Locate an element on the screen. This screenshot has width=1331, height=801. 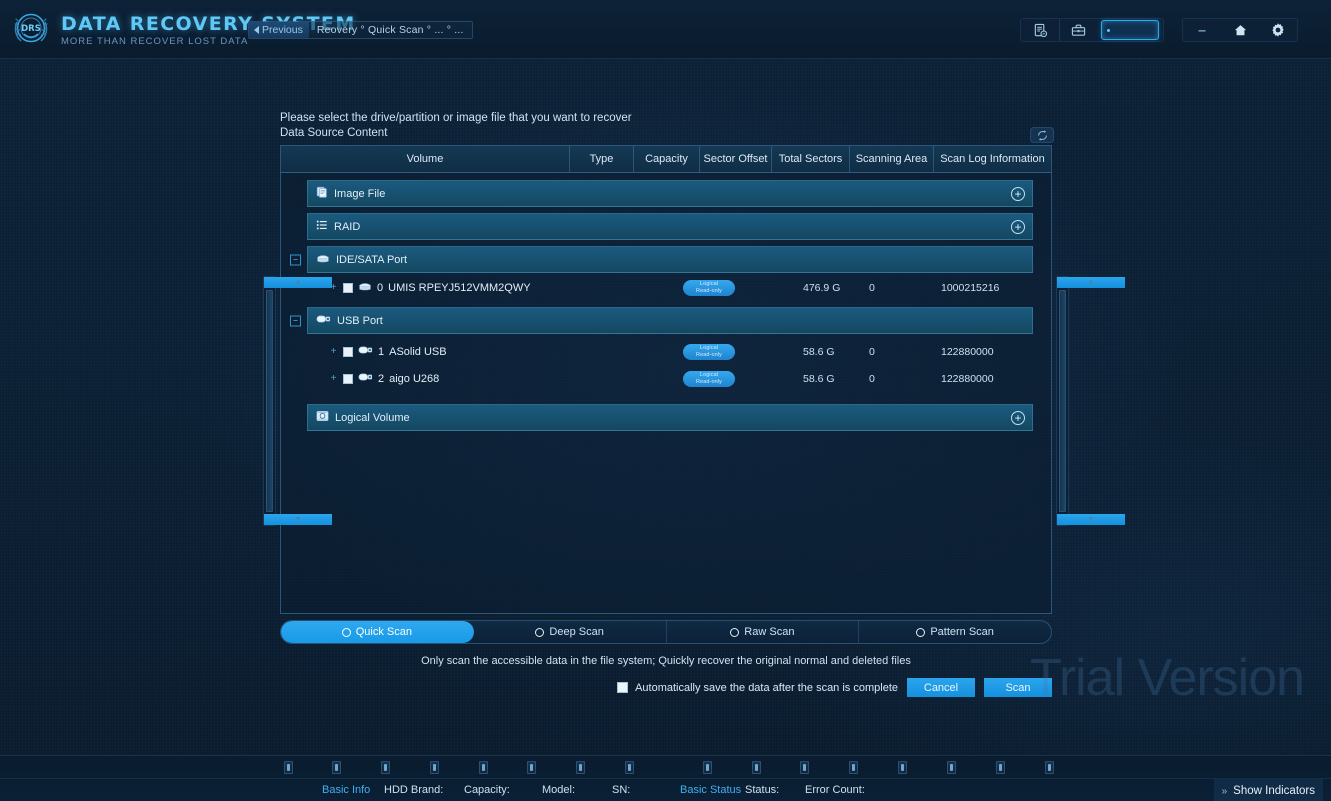
column-header-sector-offset: Sector Offset is located at coordinates (736, 159).